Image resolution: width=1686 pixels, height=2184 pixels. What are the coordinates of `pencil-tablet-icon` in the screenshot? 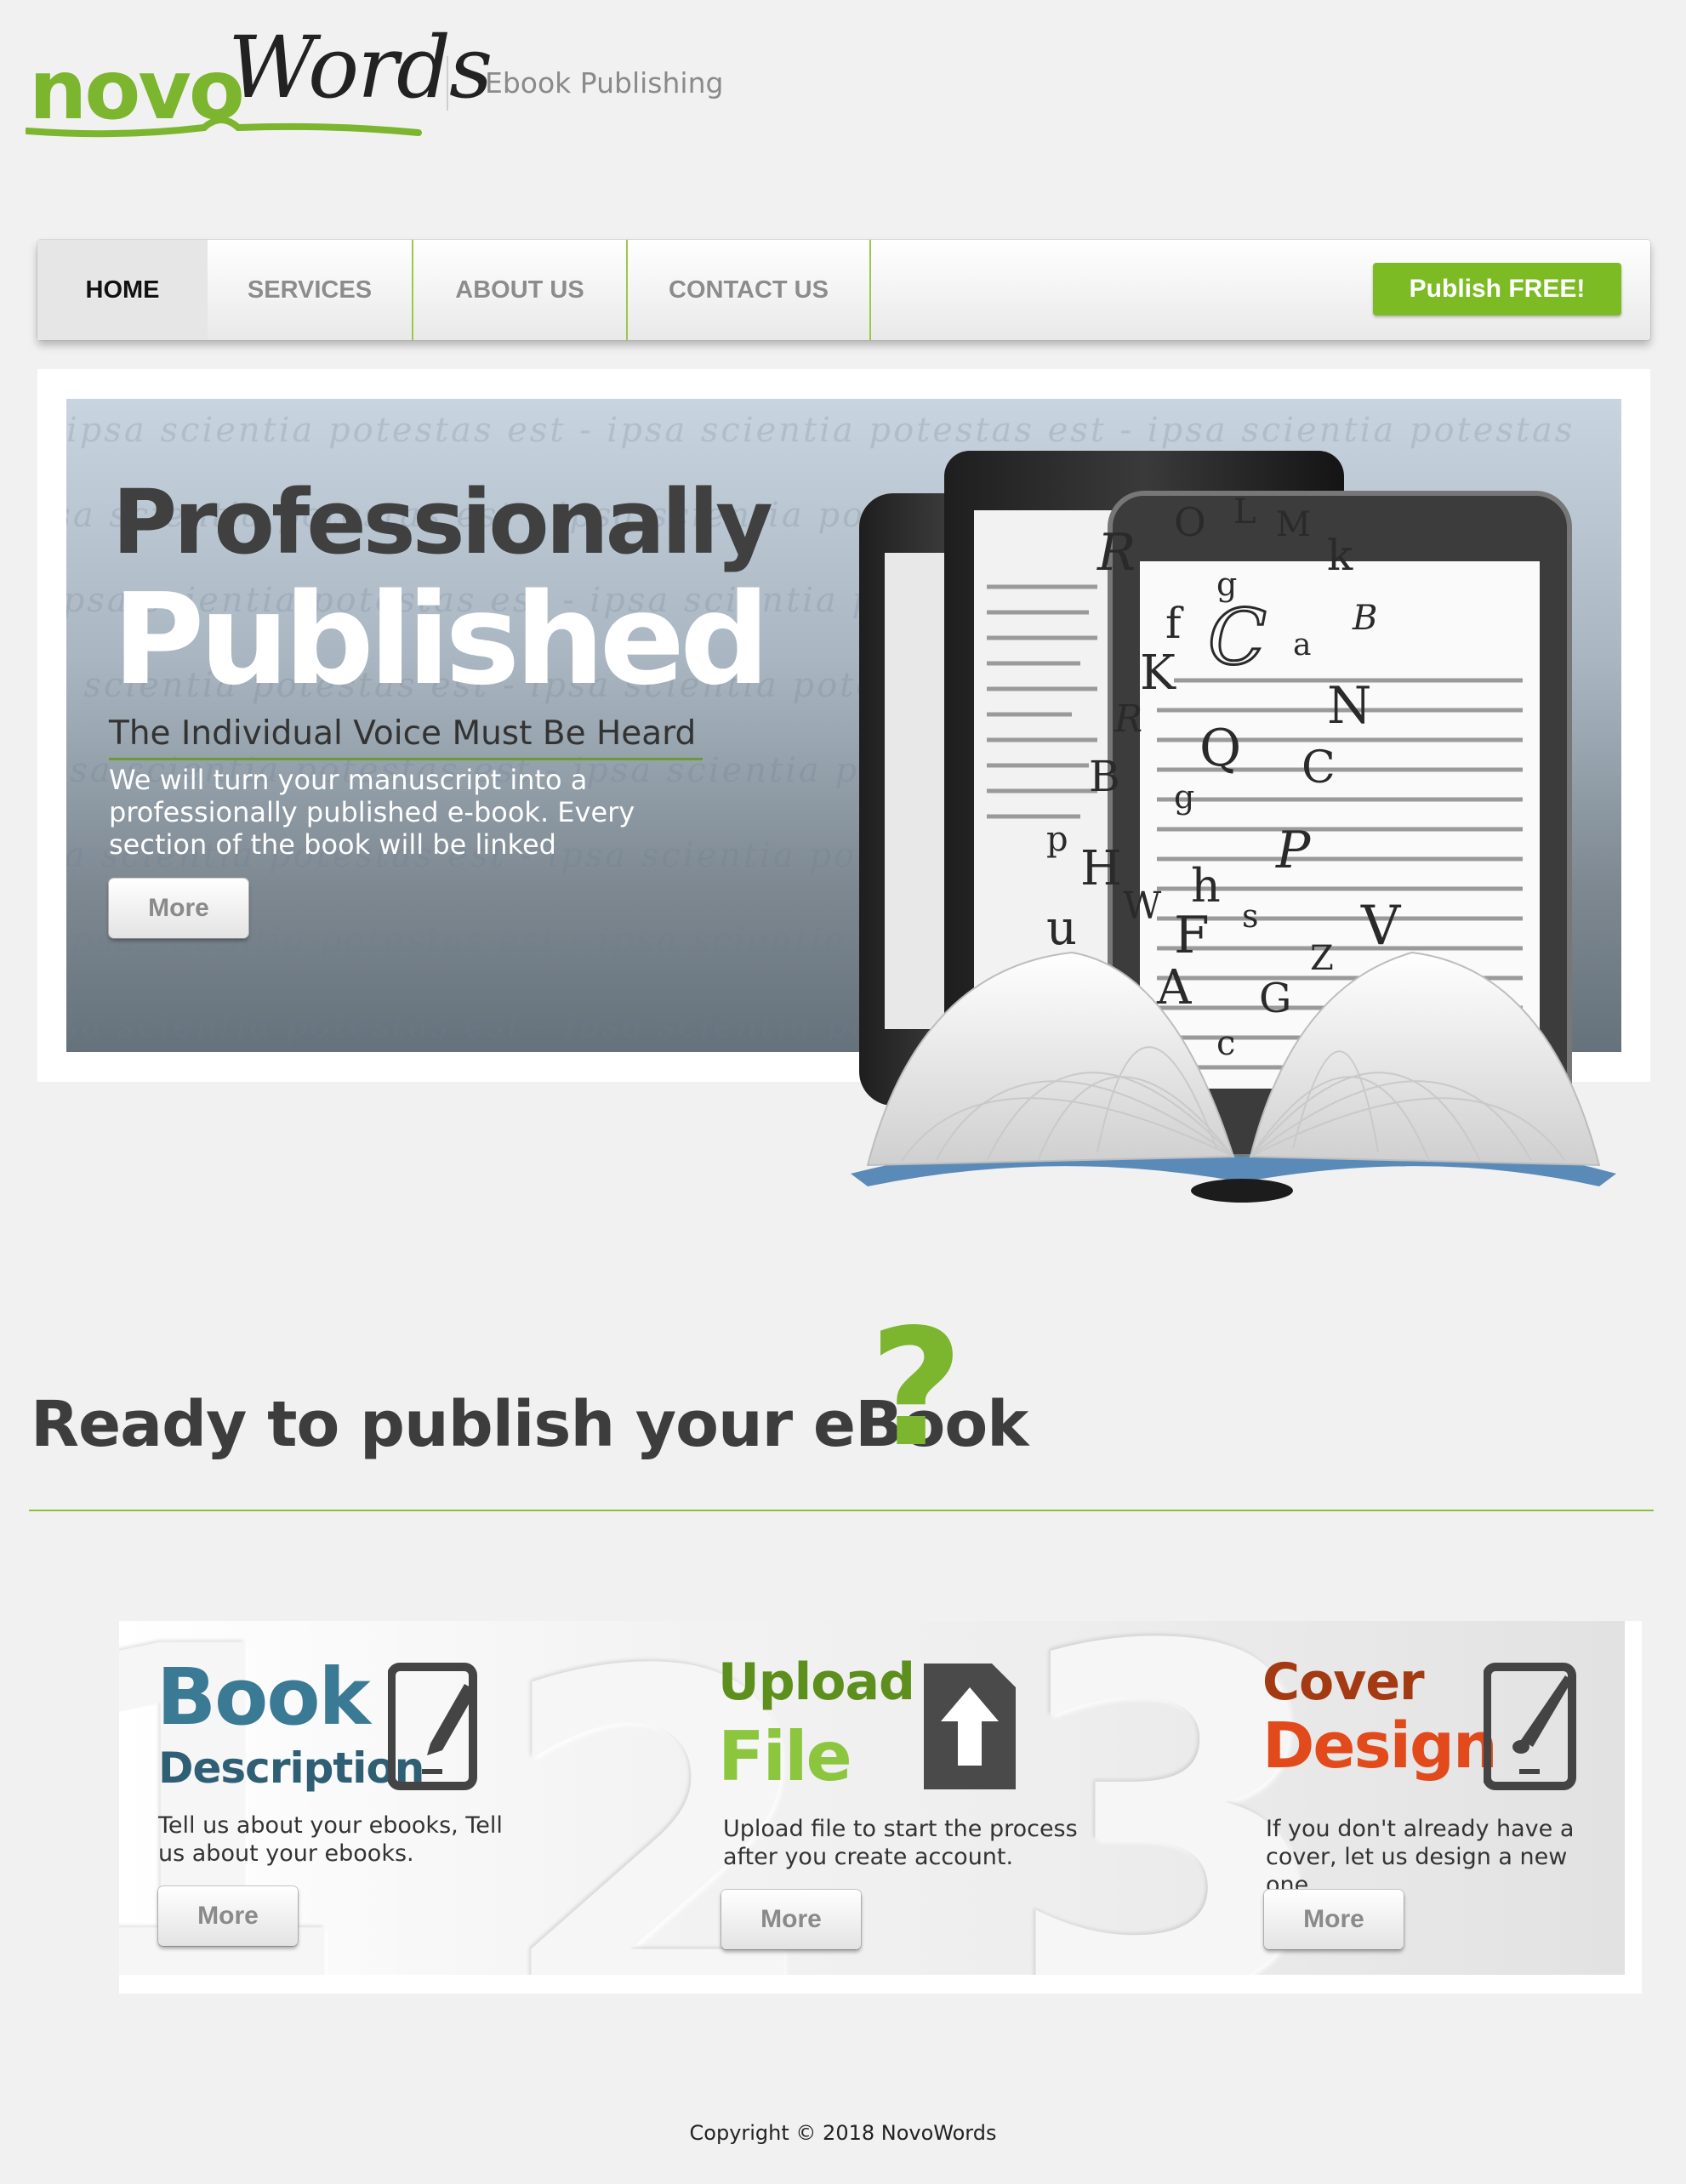 It's located at (433, 1726).